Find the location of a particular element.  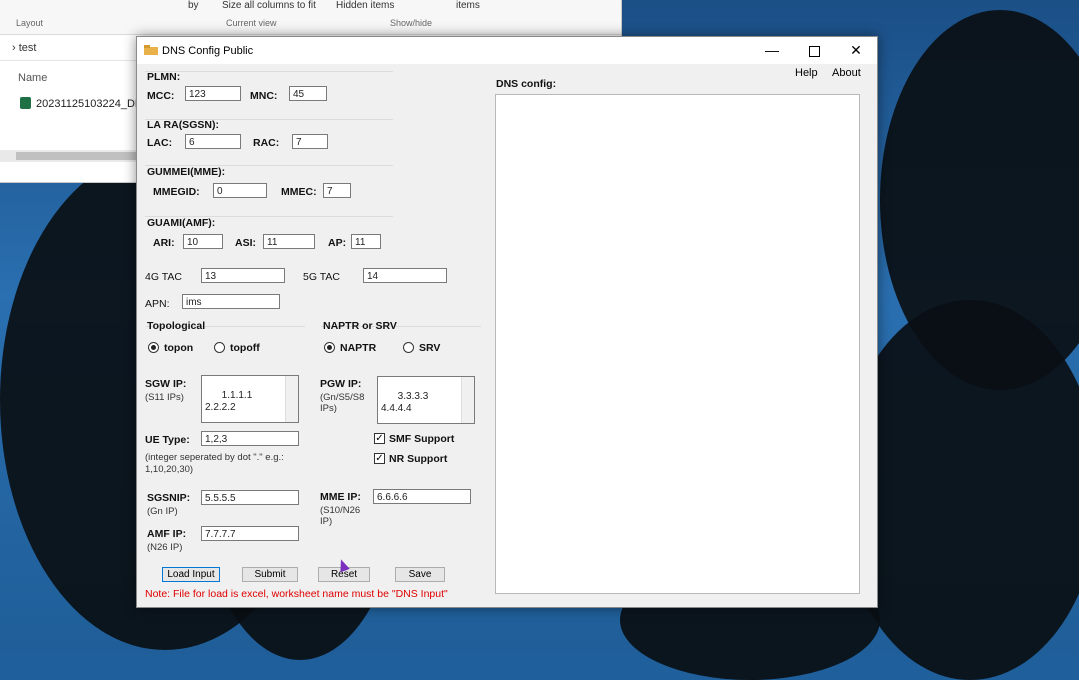

mme-input: 6.6.6.6 is located at coordinates (422, 496).